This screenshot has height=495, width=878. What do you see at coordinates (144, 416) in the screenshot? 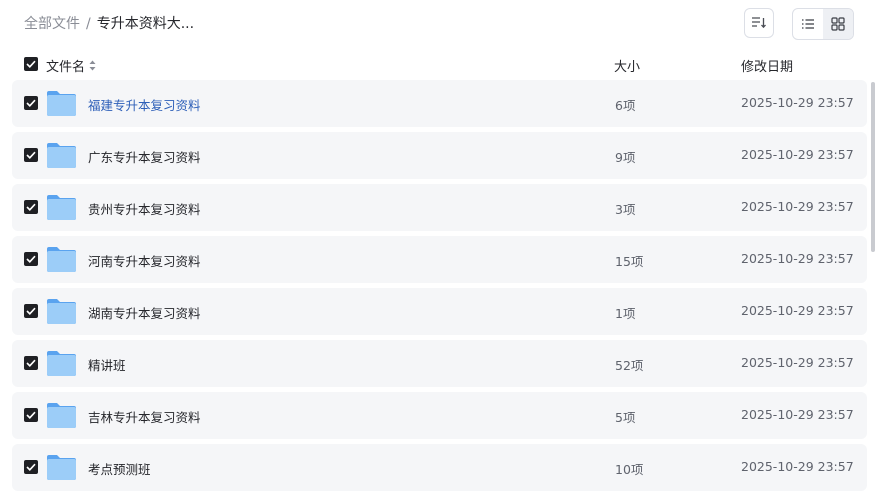
I see `file-name: 吉林专升本复习资料` at bounding box center [144, 416].